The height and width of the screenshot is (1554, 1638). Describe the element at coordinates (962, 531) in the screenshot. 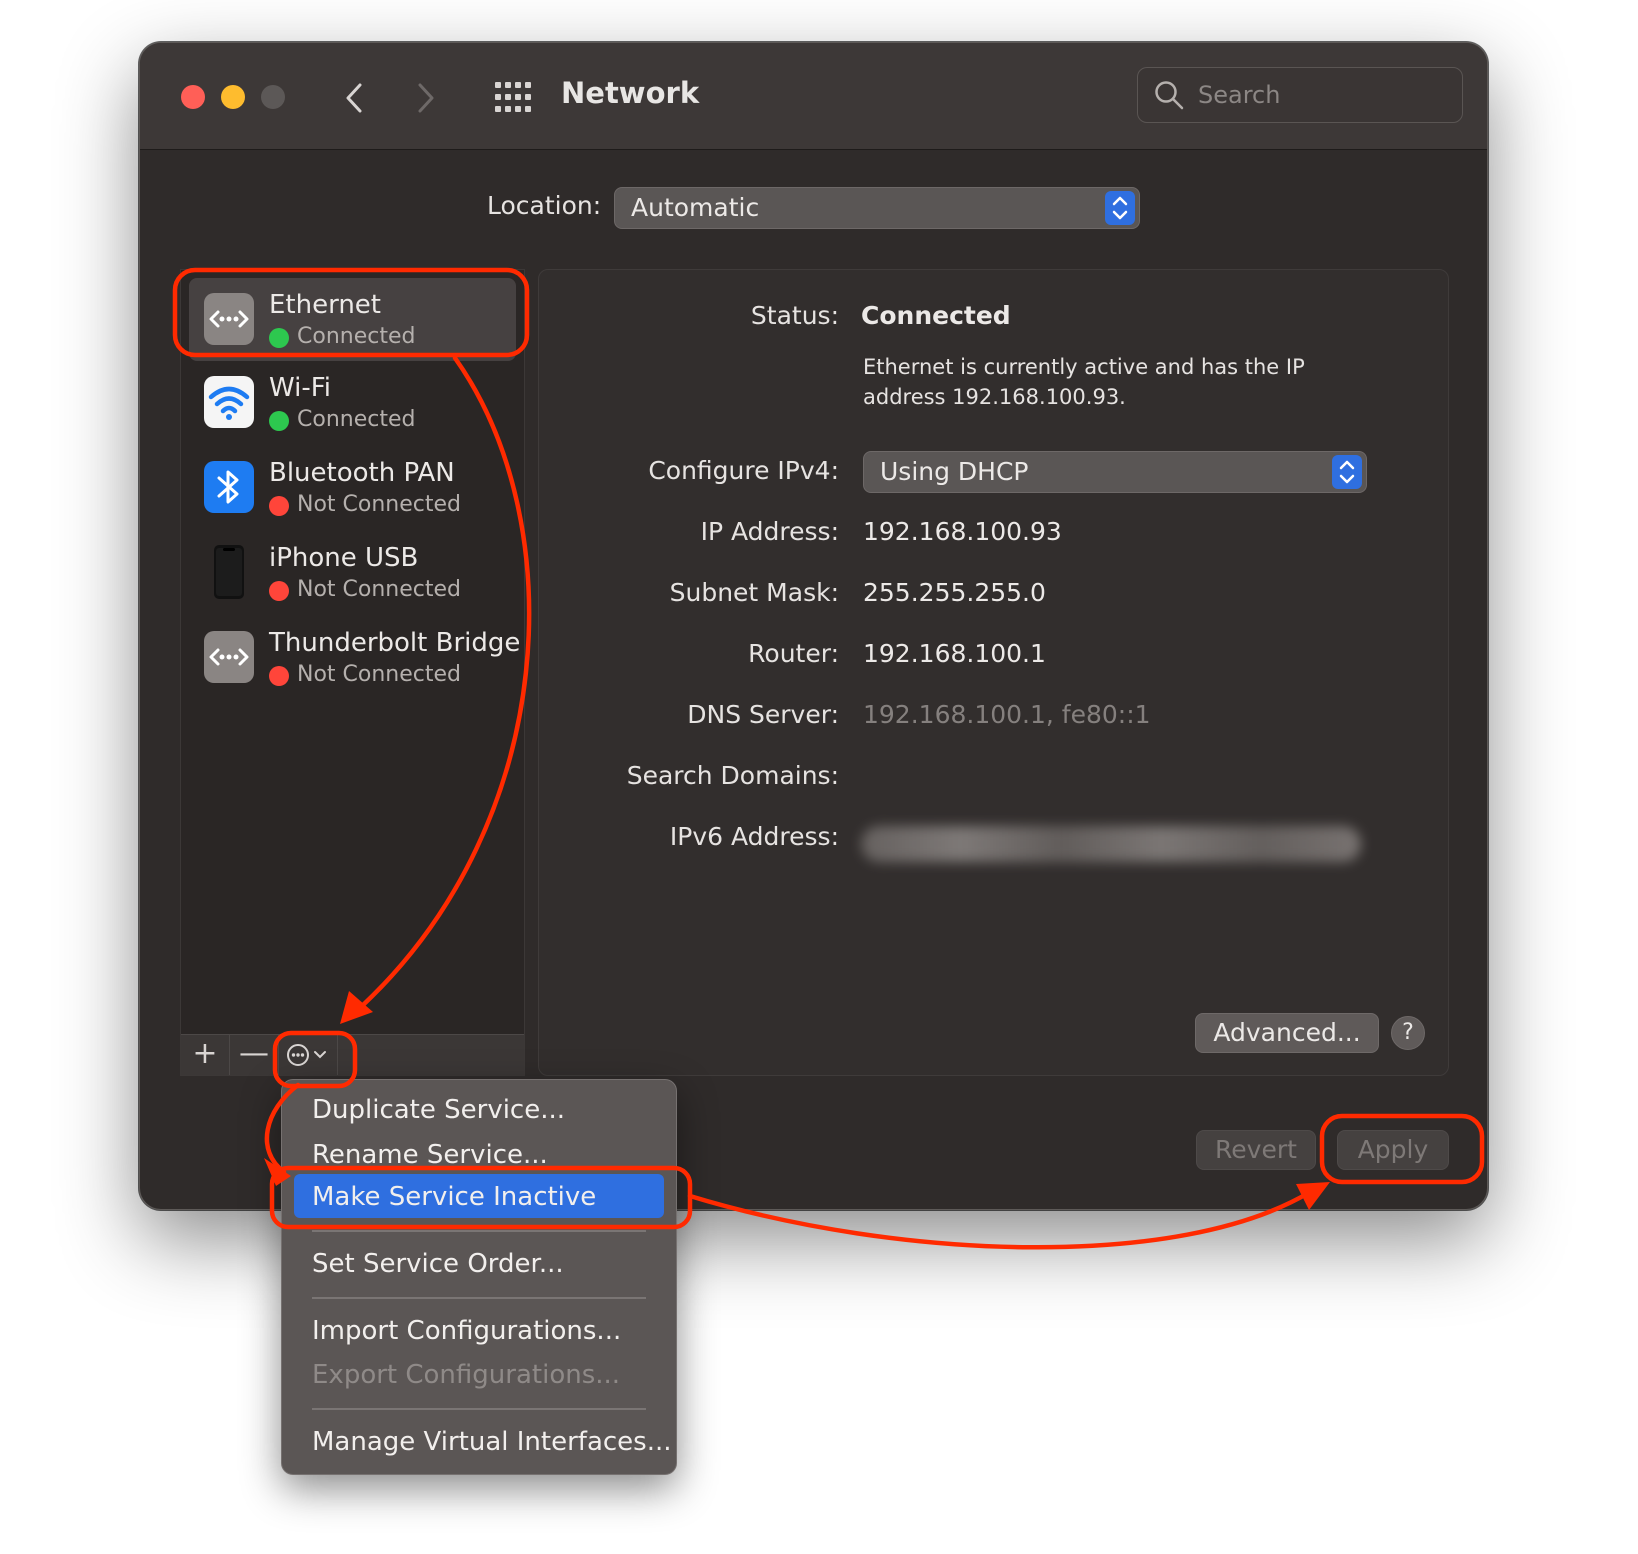

I see `ip-address-value: 192.168.100.93` at that location.